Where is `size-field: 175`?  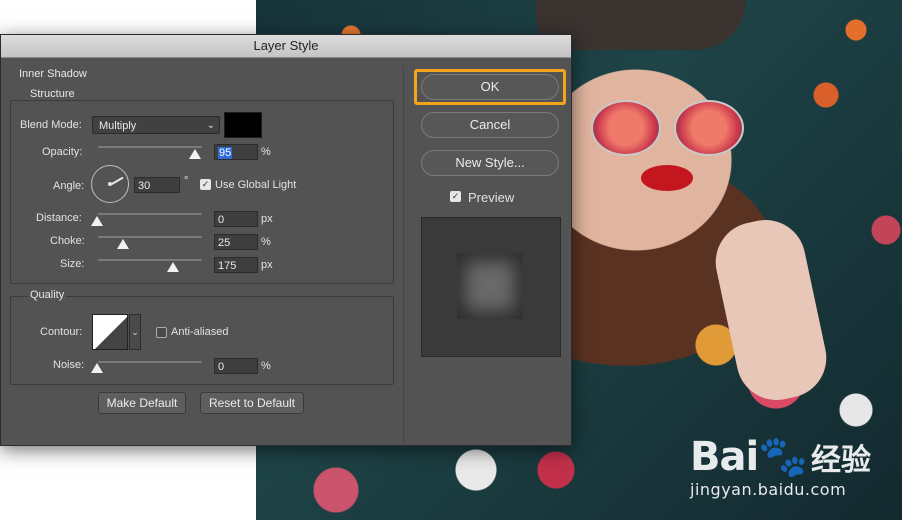 size-field: 175 is located at coordinates (236, 265).